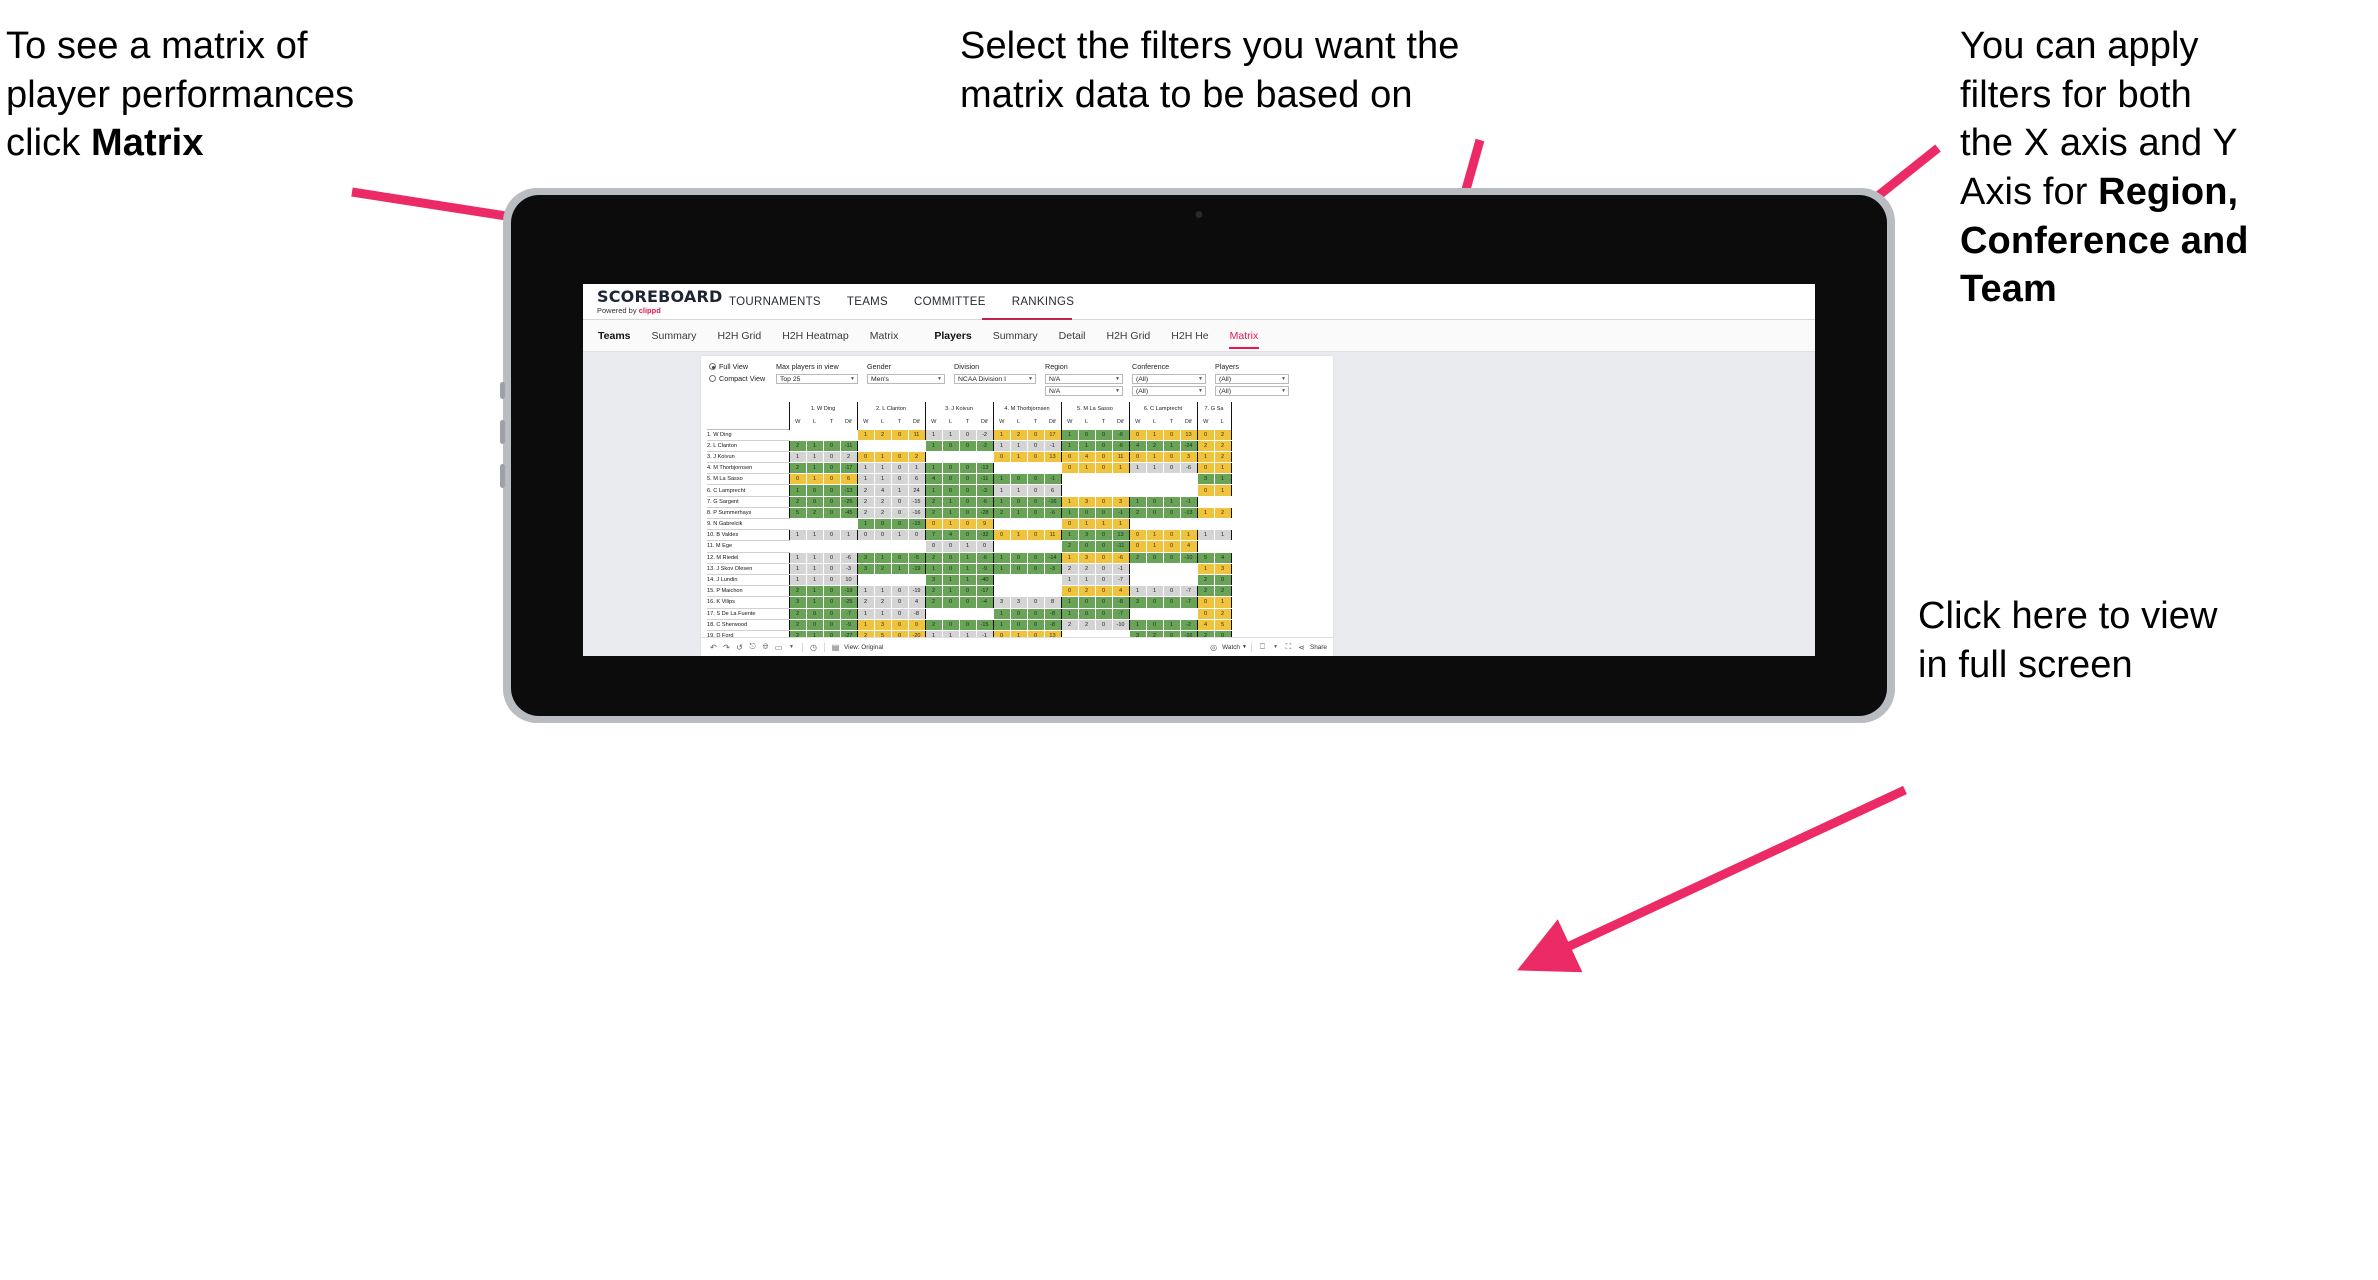  What do you see at coordinates (797, 513) in the screenshot?
I see `matrix-cell: 5` at bounding box center [797, 513].